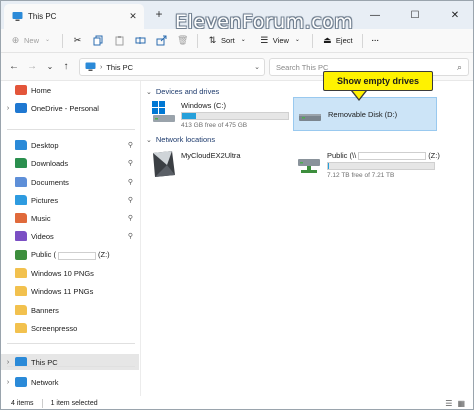 Image resolution: width=474 pixels, height=410 pixels. Describe the element at coordinates (264, 40) in the screenshot. I see `view-icon: ☰` at that location.